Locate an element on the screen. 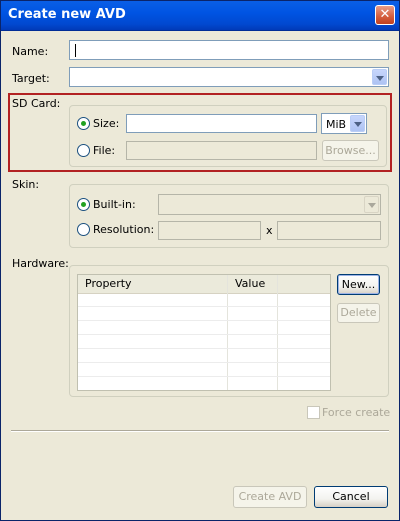 The width and height of the screenshot is (400, 521). sd-size-unit-select: MiB is located at coordinates (344, 123).